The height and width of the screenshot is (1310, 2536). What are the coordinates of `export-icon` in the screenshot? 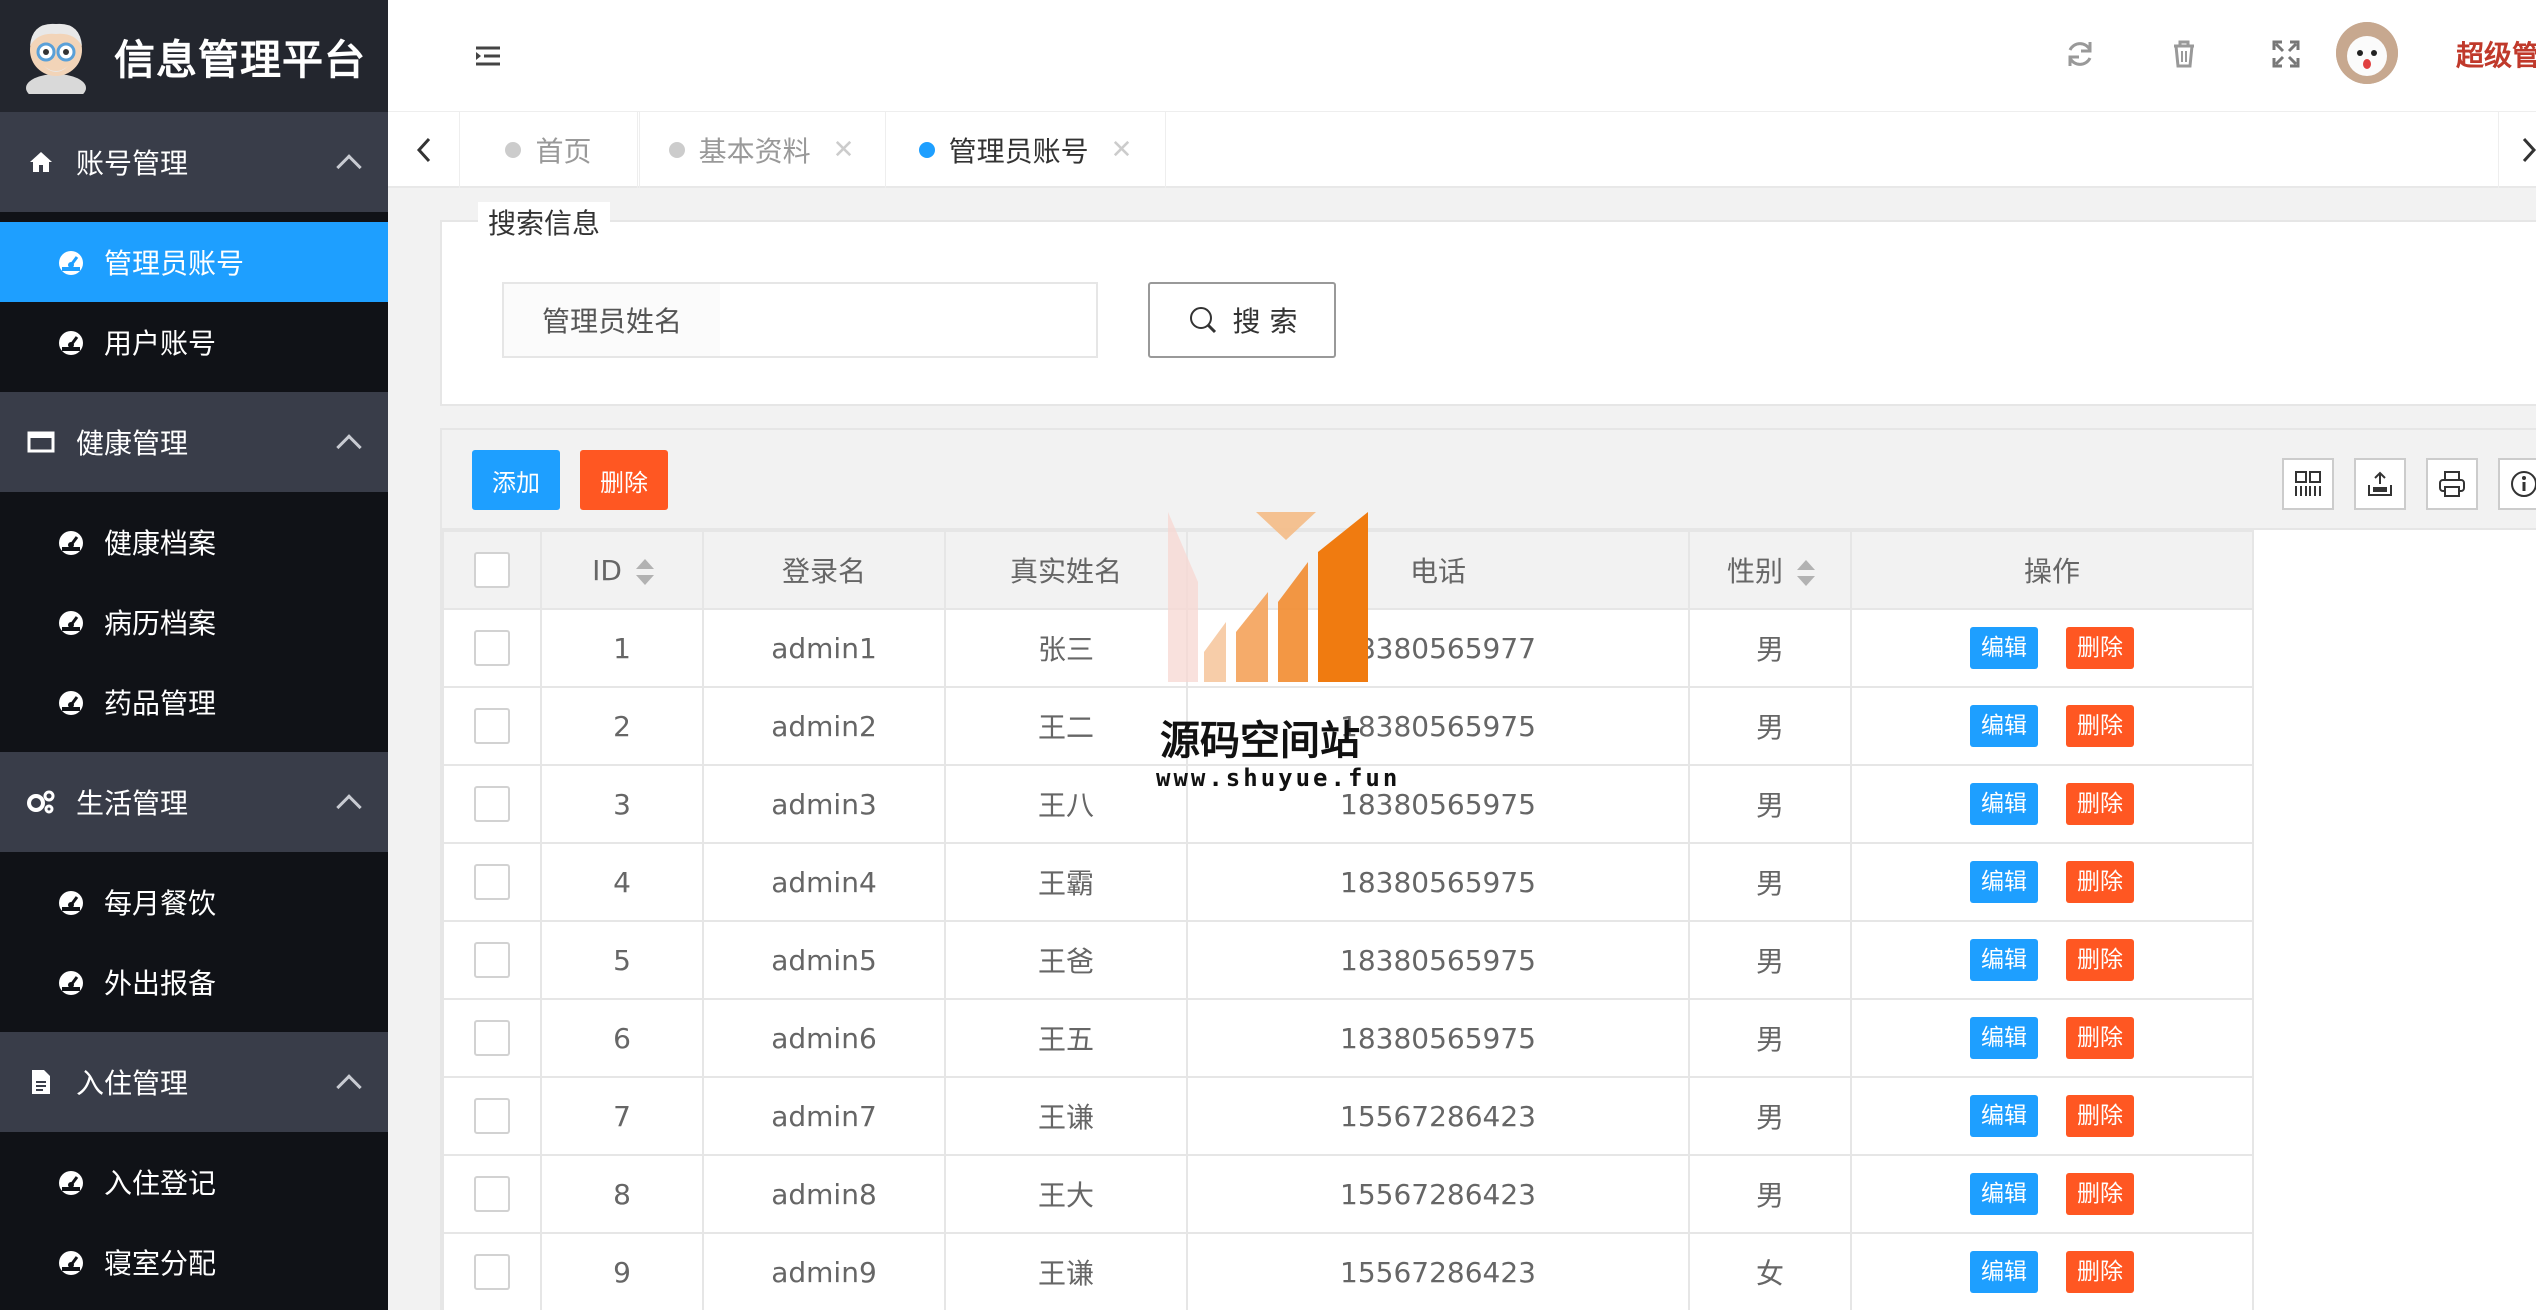 It's located at (2380, 484).